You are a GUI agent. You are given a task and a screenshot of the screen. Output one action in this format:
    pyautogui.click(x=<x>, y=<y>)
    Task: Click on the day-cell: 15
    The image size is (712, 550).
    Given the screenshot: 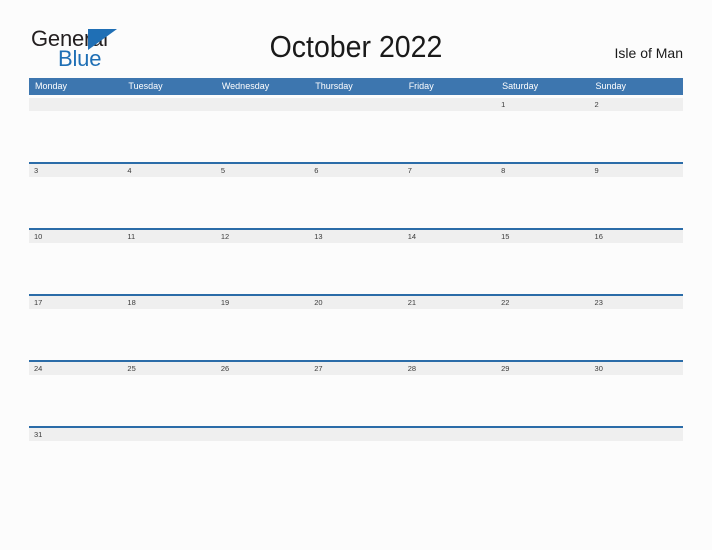 What is the action you would take?
    pyautogui.click(x=543, y=262)
    